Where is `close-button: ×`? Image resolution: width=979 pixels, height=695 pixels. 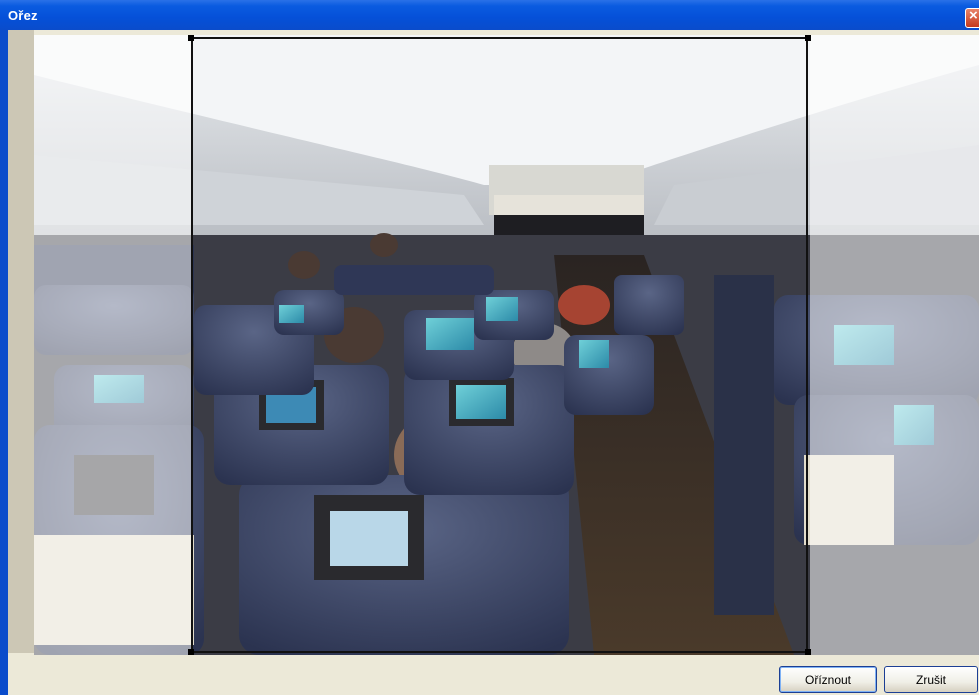 close-button: × is located at coordinates (972, 17).